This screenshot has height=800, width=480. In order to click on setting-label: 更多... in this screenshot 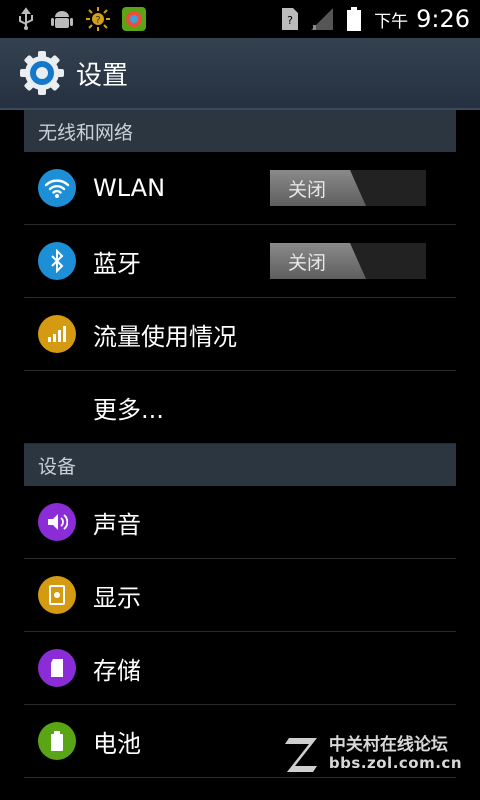, I will do `click(128, 409)`.